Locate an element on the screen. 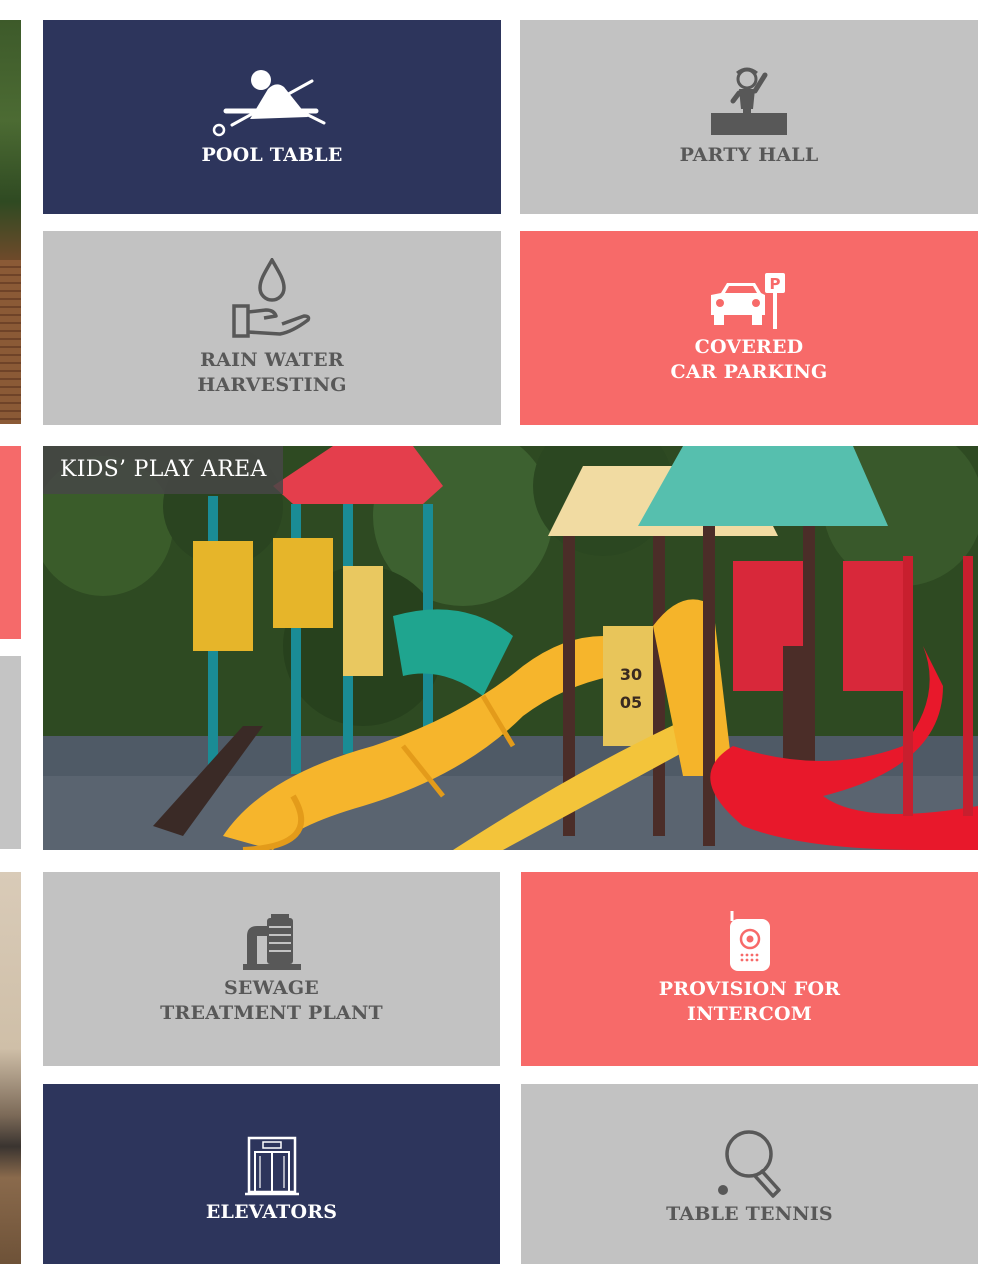 This screenshot has height=1264, width=1004. table-tennis-icon is located at coordinates (749, 1164).